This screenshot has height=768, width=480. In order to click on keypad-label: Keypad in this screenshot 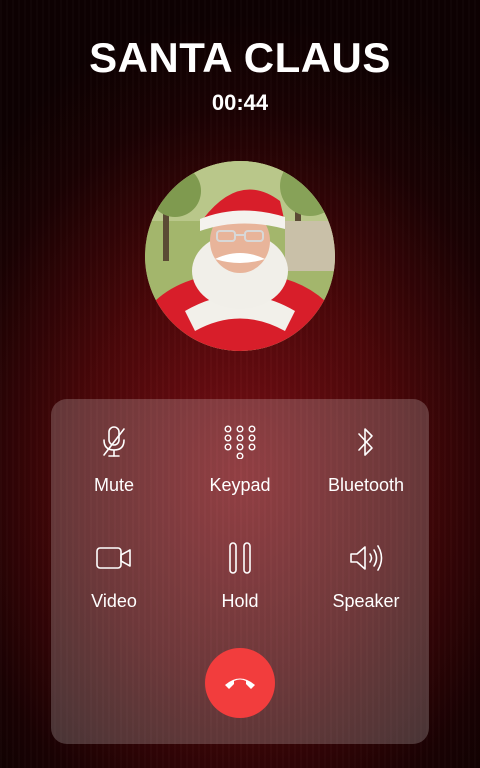, I will do `click(240, 485)`.